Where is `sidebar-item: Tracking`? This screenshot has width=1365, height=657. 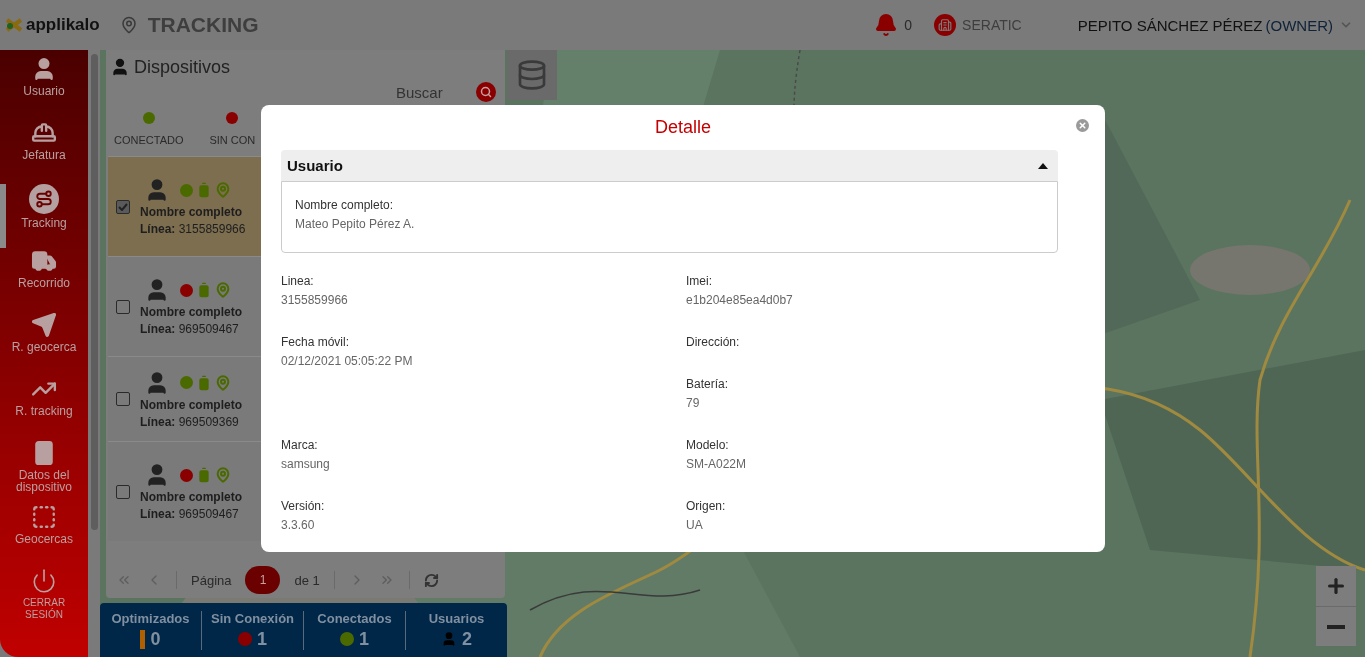
sidebar-item: Tracking is located at coordinates (41, 216).